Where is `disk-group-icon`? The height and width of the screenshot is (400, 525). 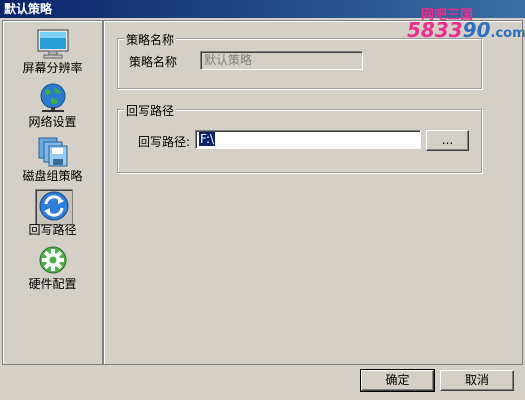 disk-group-icon is located at coordinates (53, 152).